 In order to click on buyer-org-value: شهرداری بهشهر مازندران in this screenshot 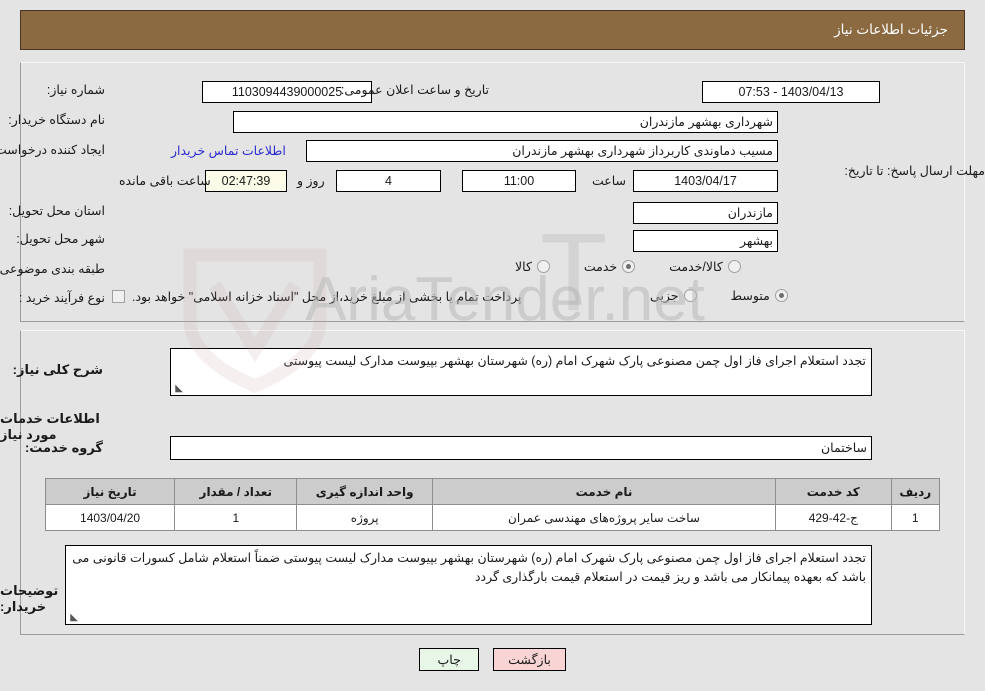, I will do `click(505, 122)`.